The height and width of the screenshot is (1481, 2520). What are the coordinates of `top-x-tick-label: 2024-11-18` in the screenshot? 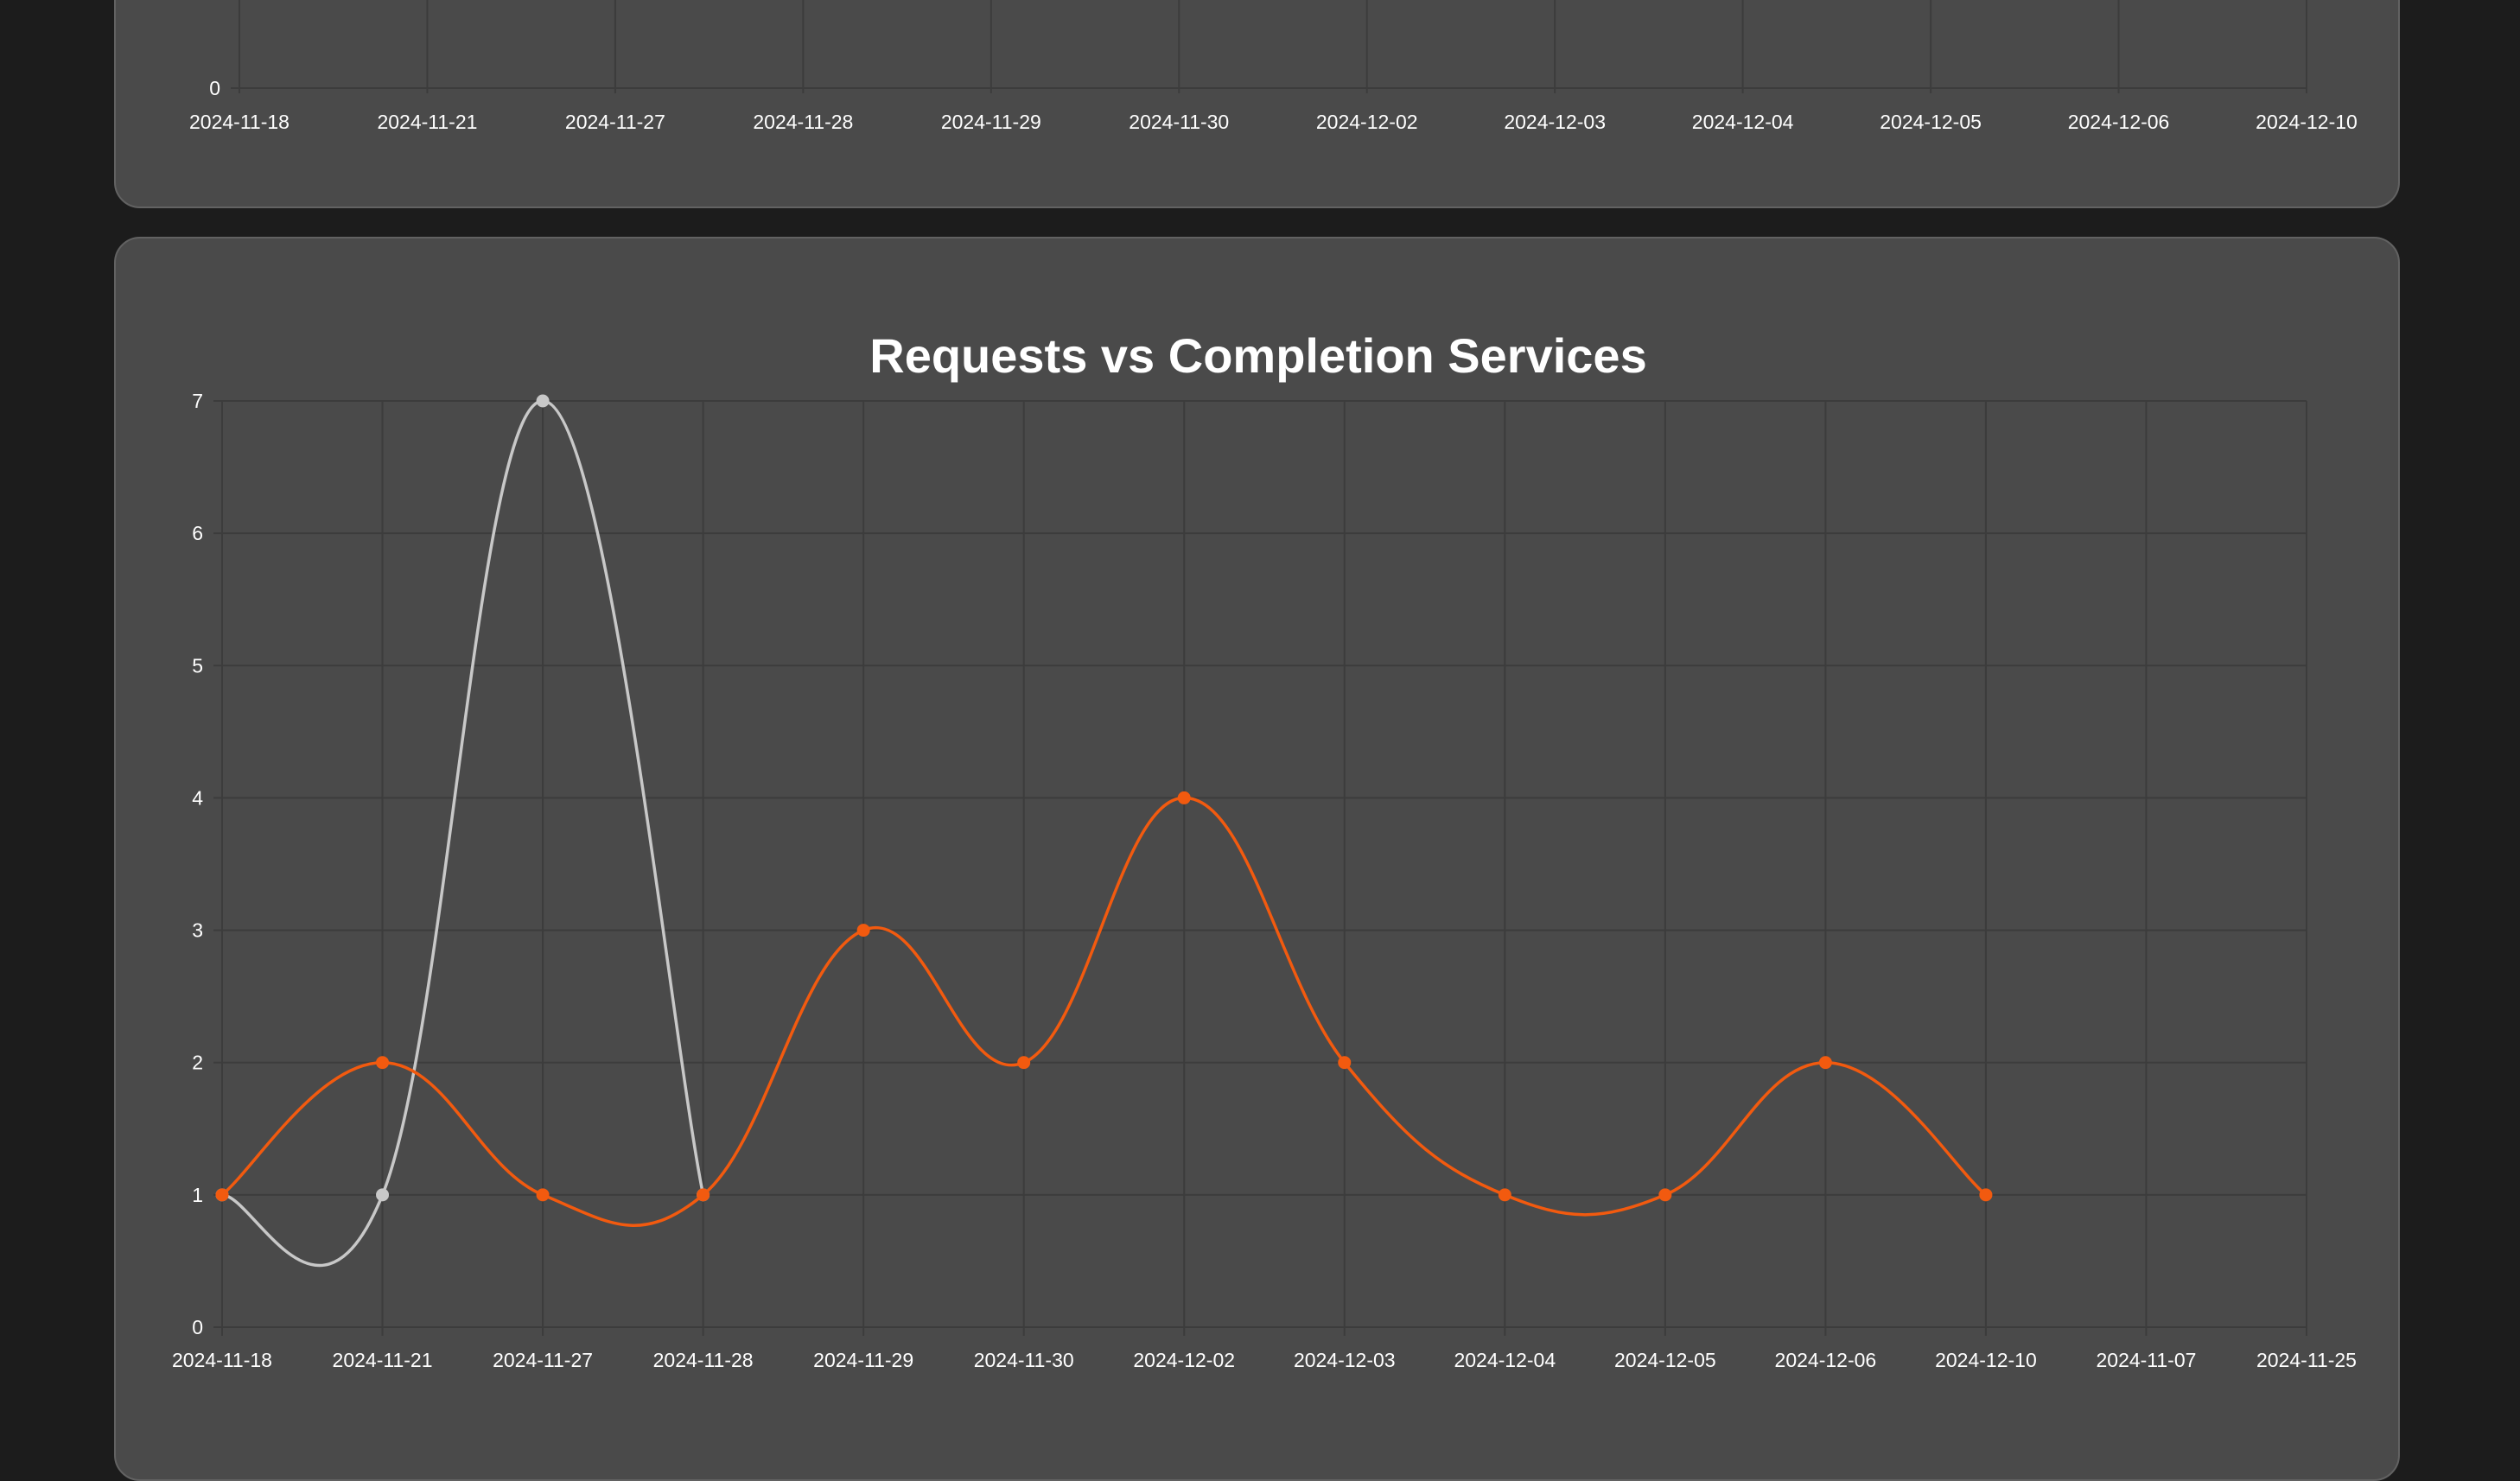 It's located at (239, 122).